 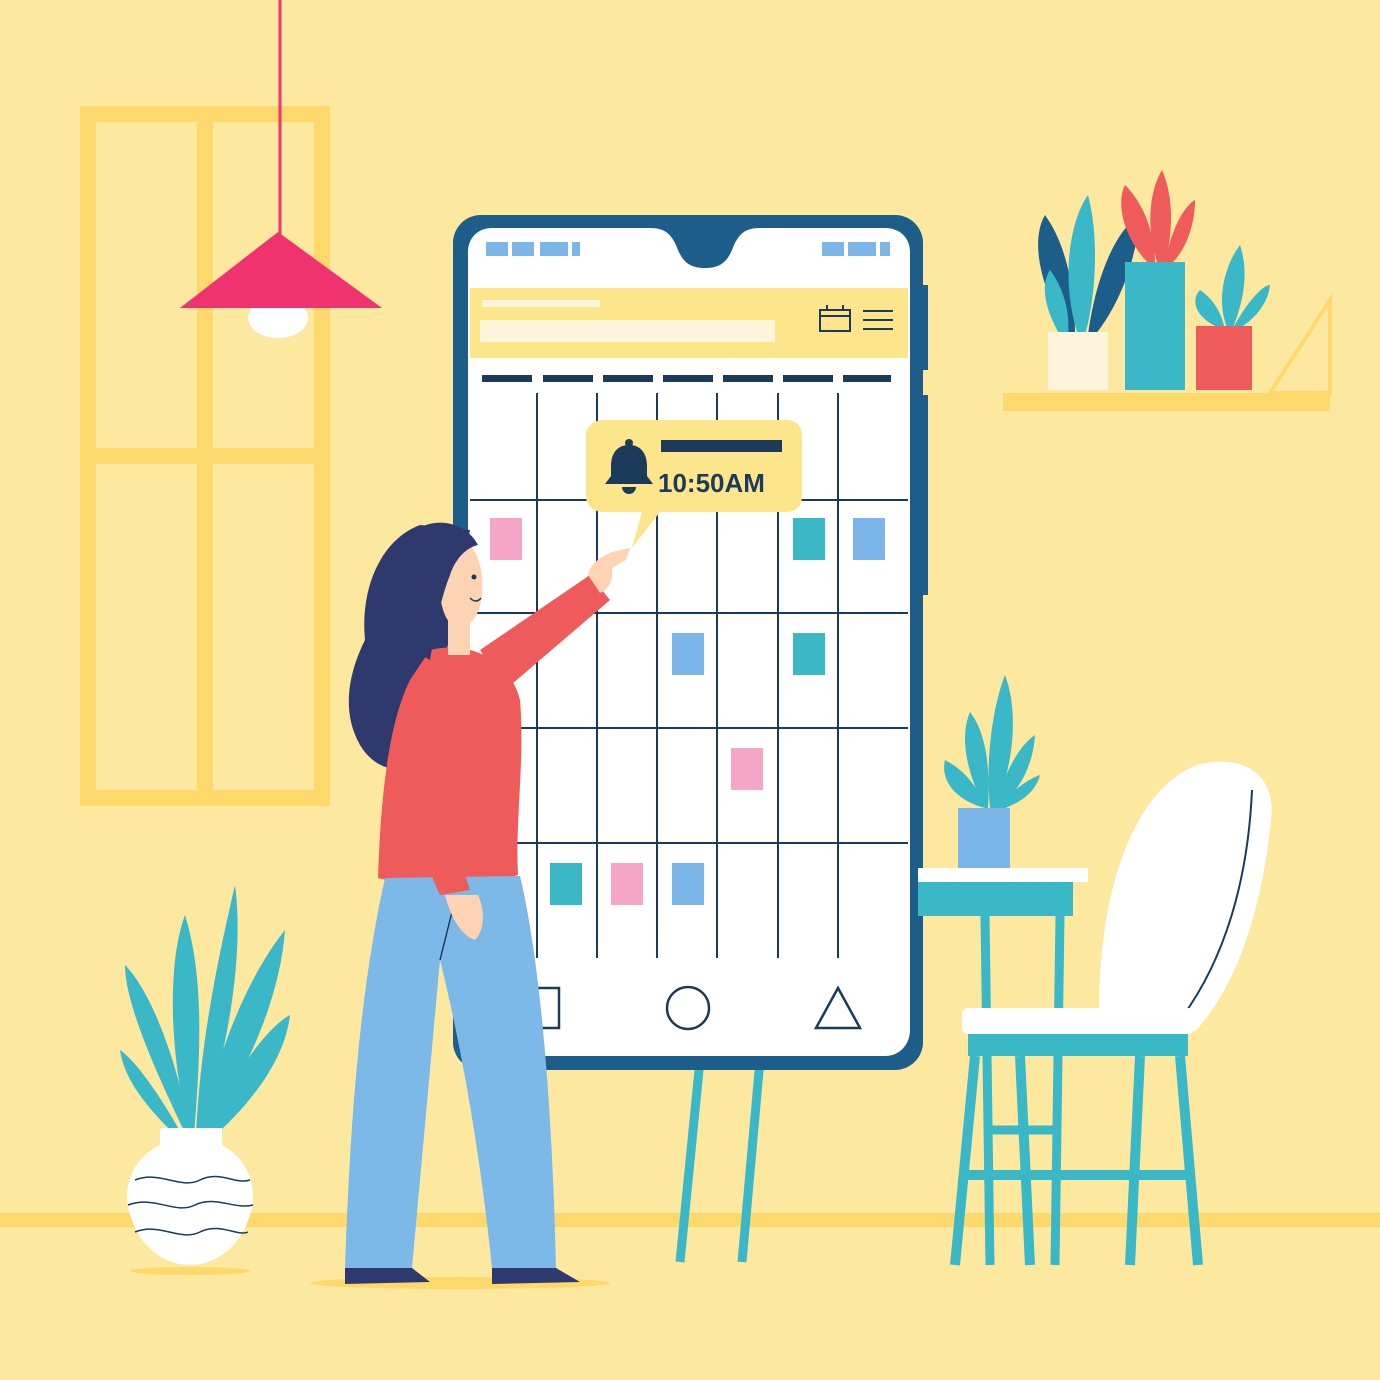 What do you see at coordinates (689, 247) in the screenshot?
I see `front-camera` at bounding box center [689, 247].